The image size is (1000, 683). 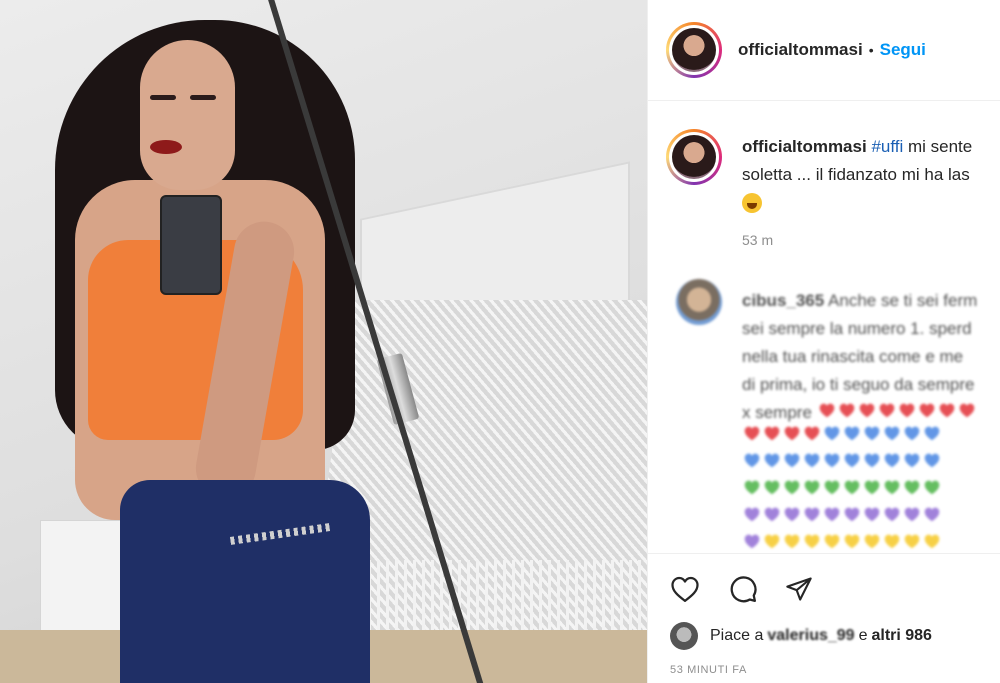 What do you see at coordinates (757, 240) in the screenshot?
I see `caption-time: 53 m` at bounding box center [757, 240].